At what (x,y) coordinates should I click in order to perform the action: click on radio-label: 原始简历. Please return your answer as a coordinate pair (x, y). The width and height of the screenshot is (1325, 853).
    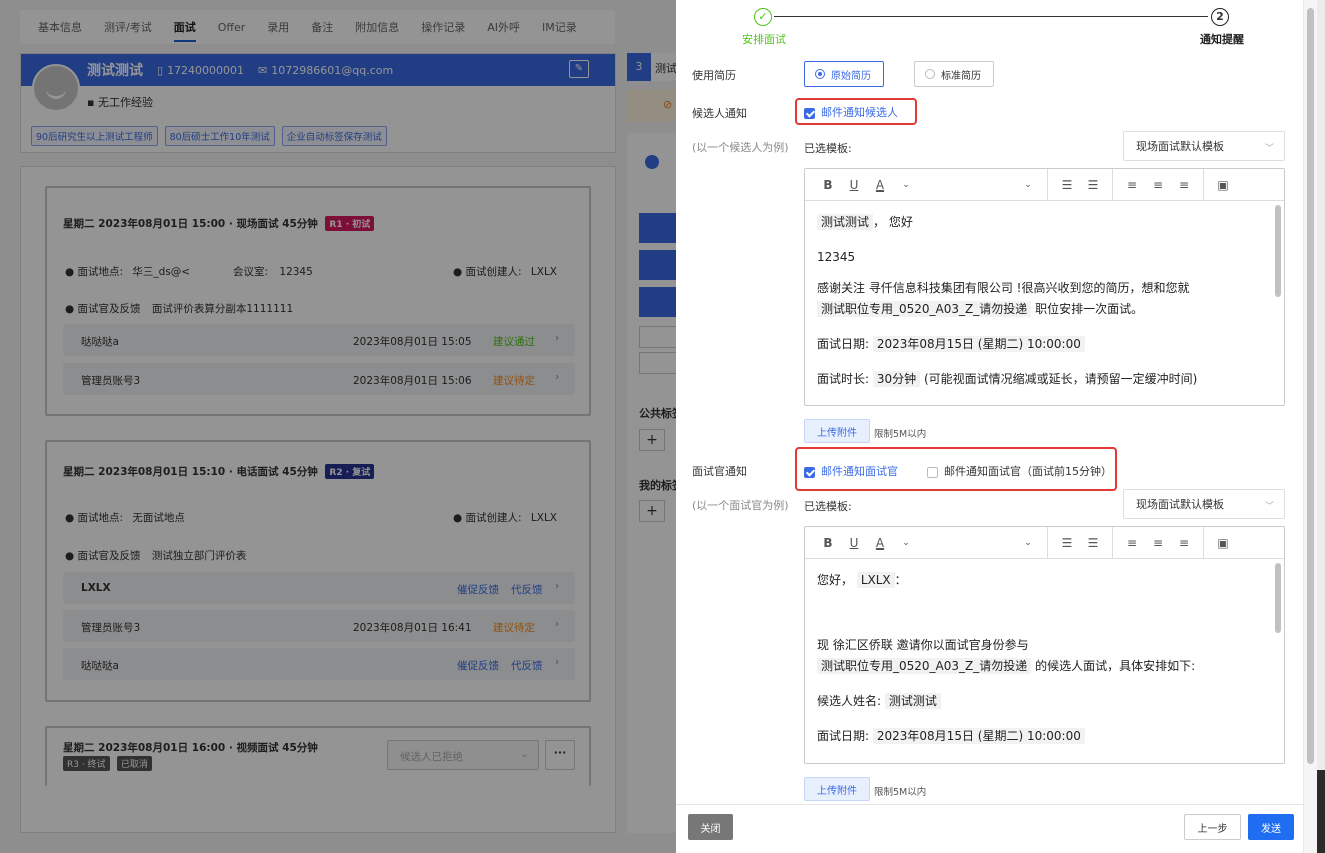
    Looking at the image, I should click on (851, 76).